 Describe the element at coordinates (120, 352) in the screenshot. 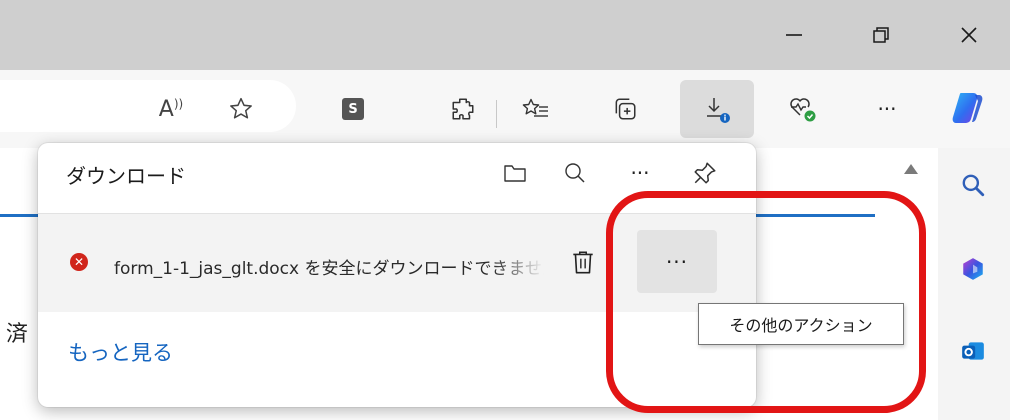

I see `see-more-link: もっと見る` at that location.